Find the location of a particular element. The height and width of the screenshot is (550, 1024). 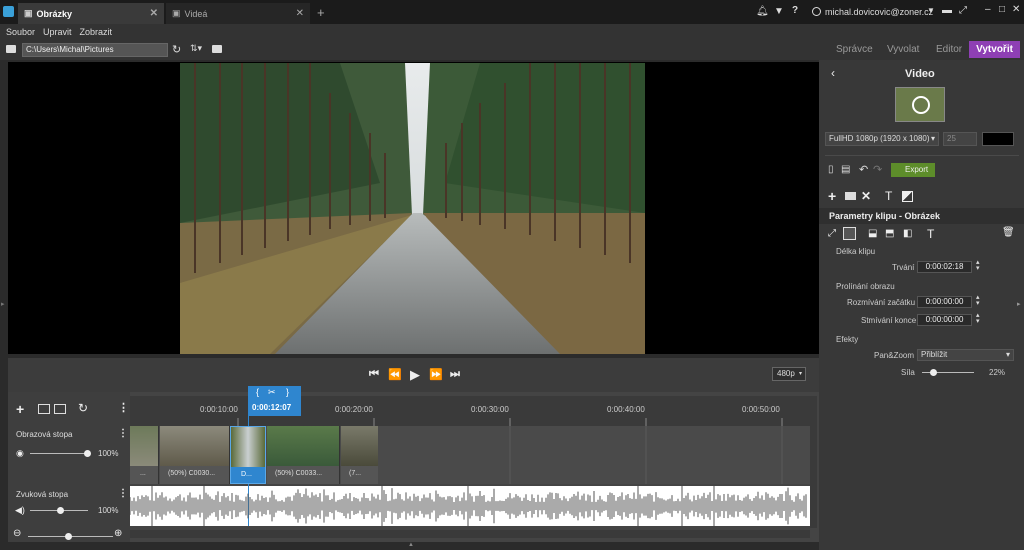

collapse-left-icon: ▸ is located at coordinates (3, 304).